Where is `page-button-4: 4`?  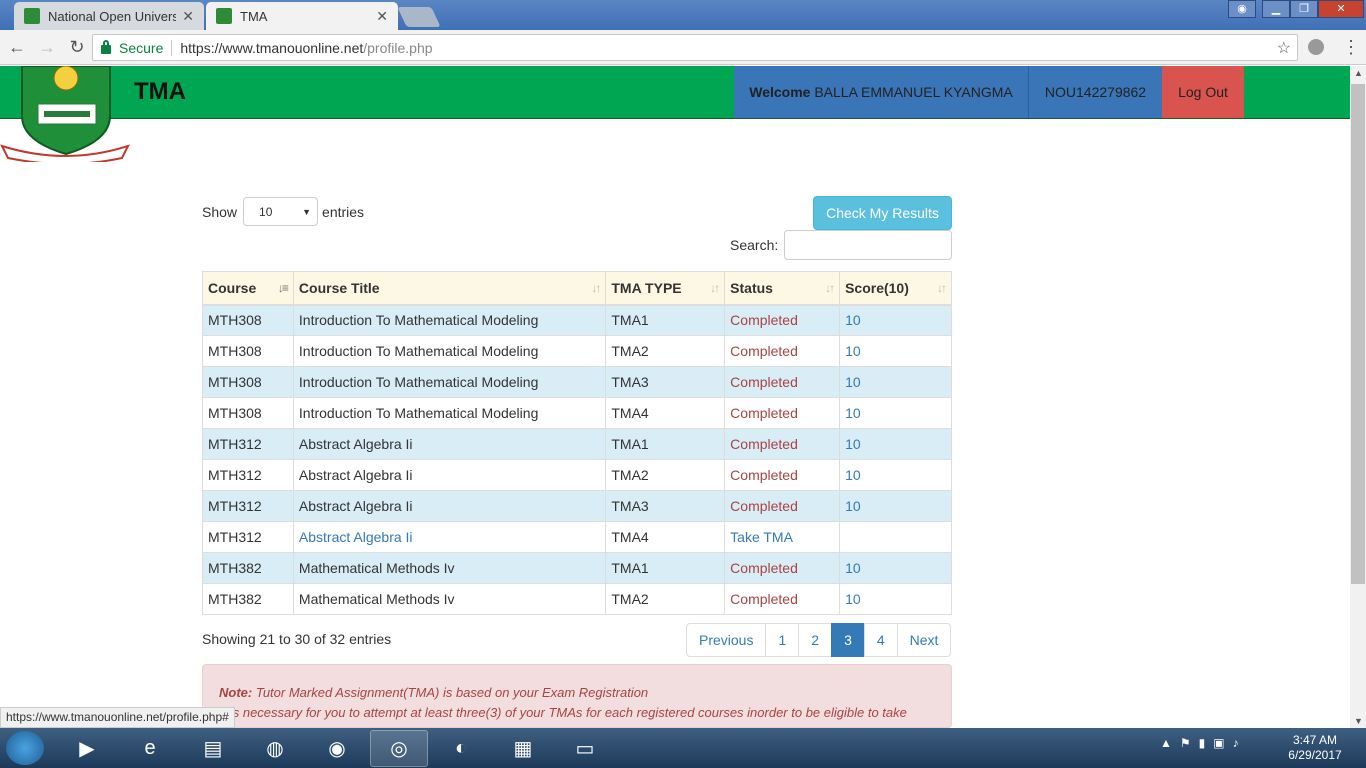 page-button-4: 4 is located at coordinates (880, 640).